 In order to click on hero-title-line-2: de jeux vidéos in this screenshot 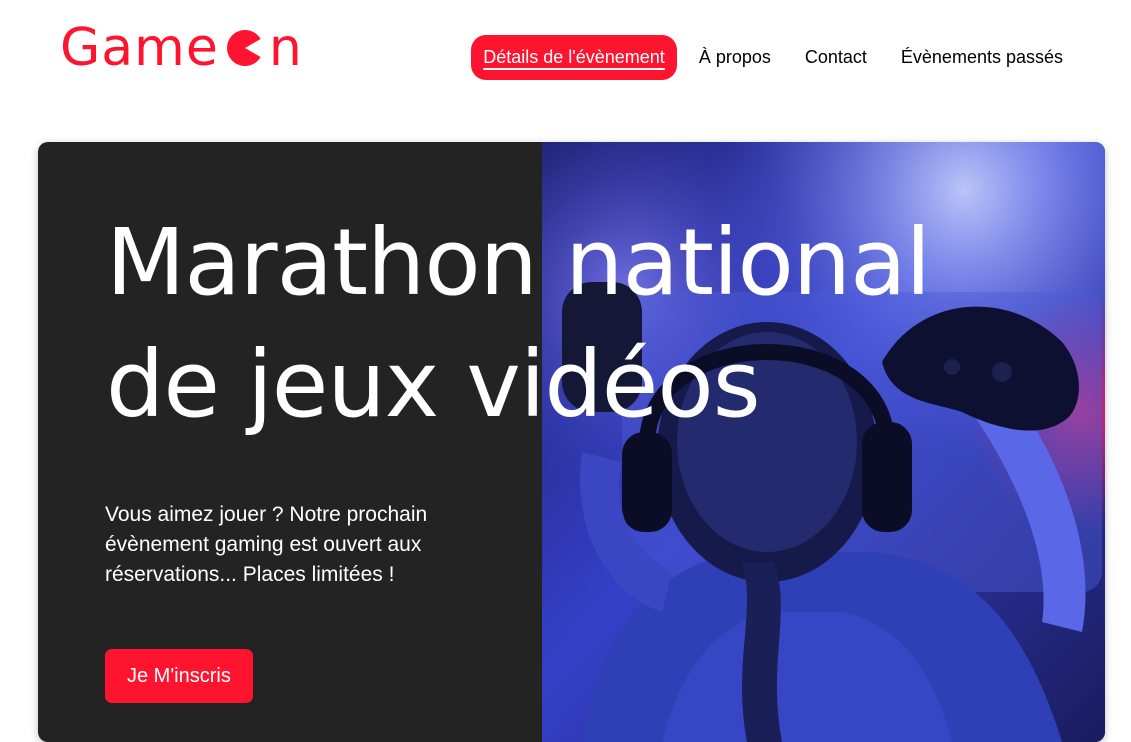, I will do `click(433, 384)`.